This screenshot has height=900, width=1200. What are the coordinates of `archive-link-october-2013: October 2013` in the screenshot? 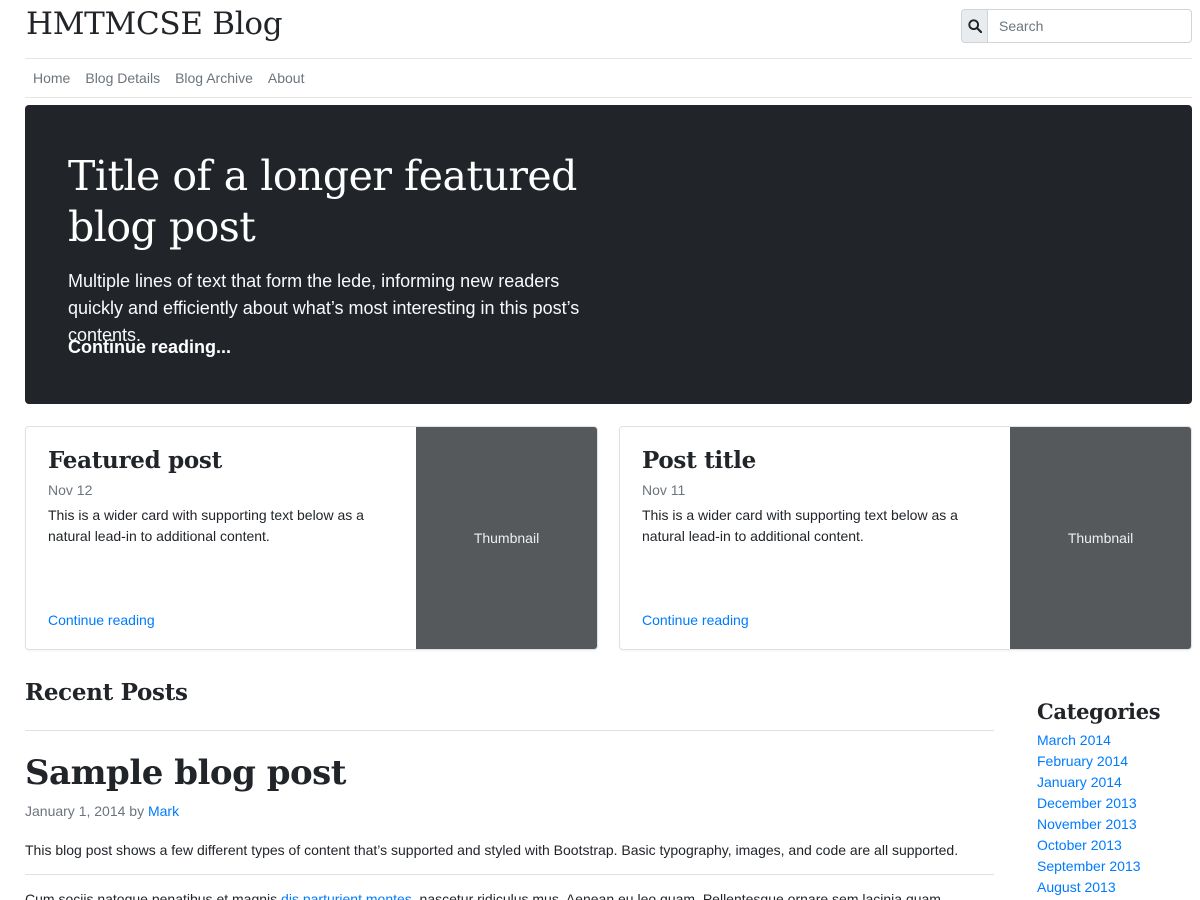 It's located at (1079, 845).